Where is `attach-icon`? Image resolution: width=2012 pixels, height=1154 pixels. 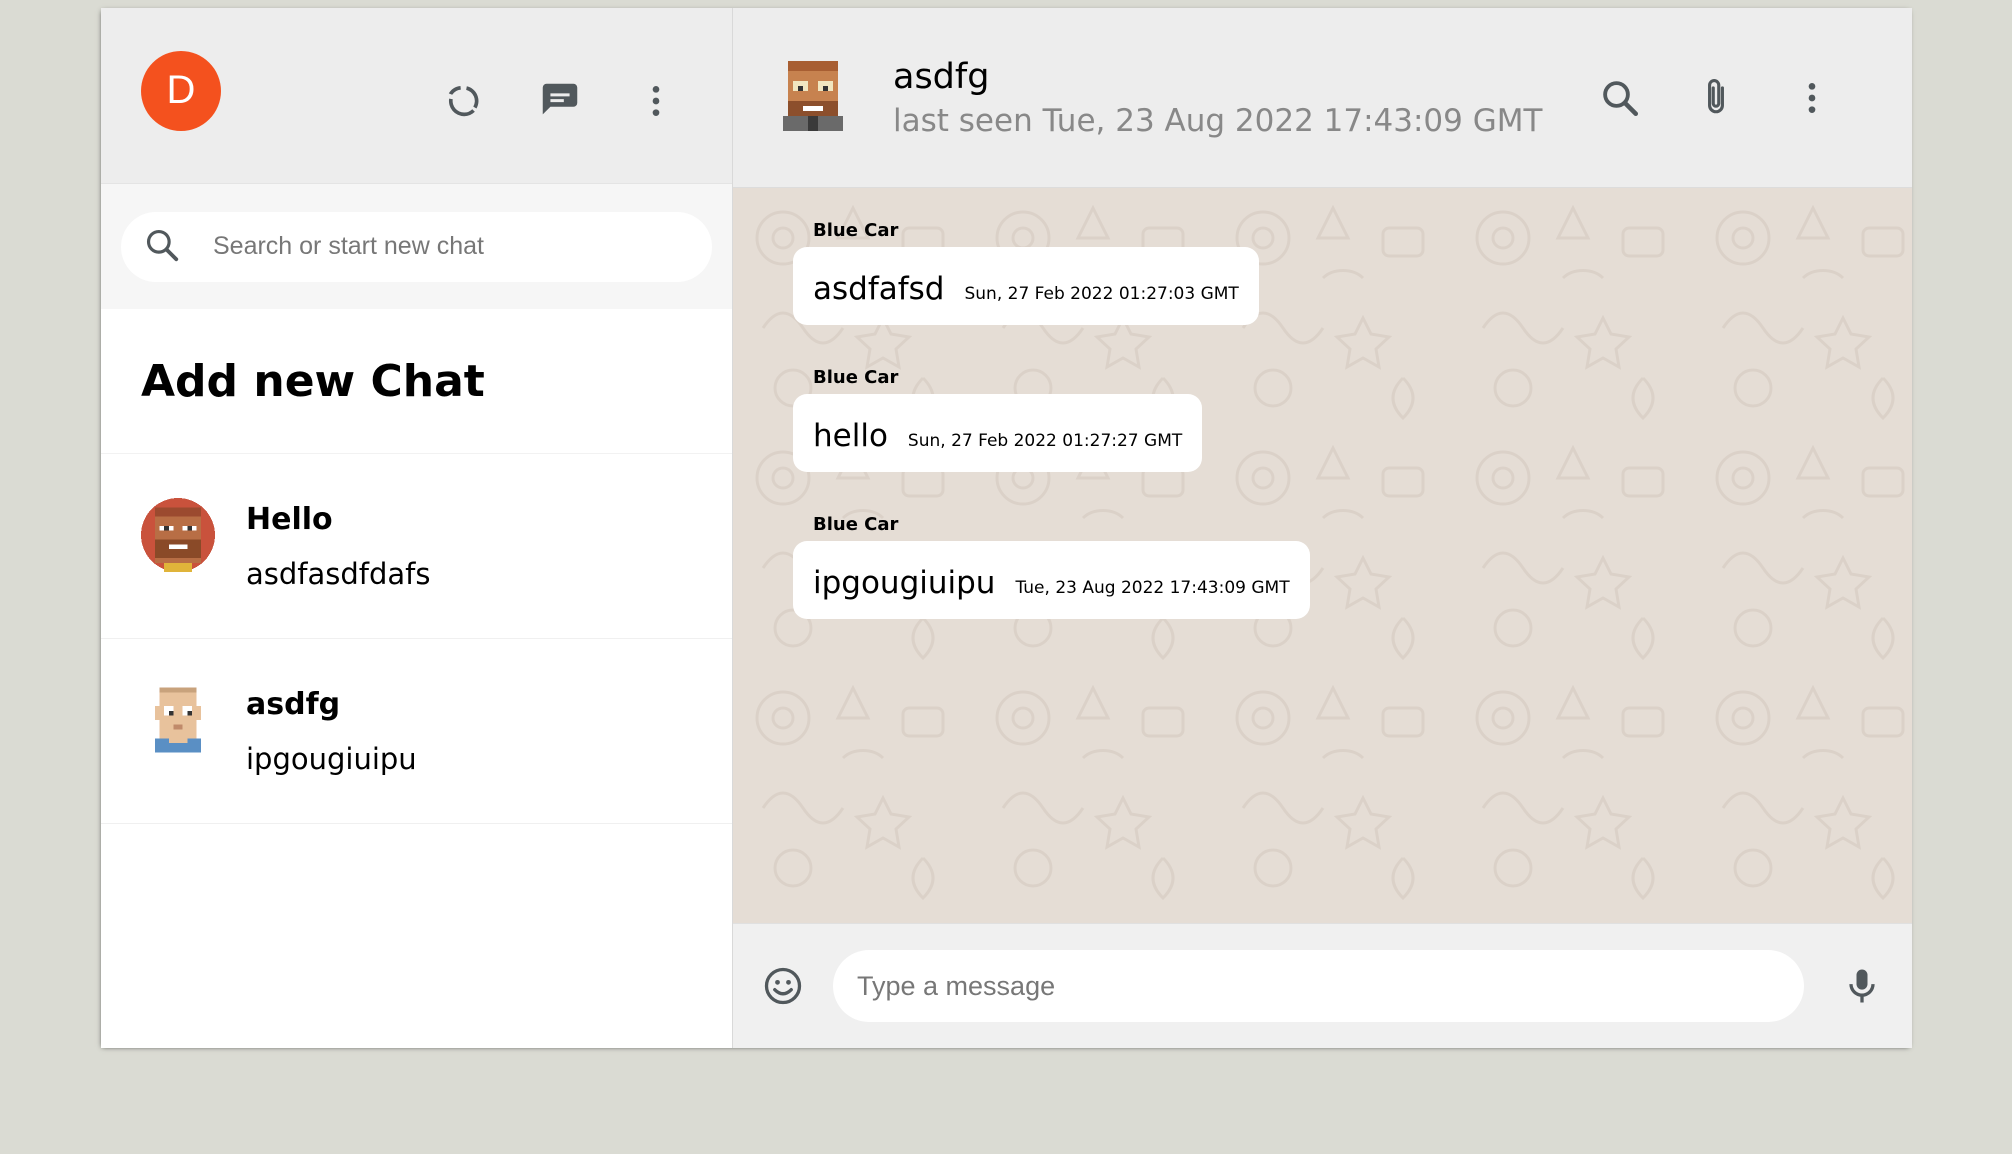 attach-icon is located at coordinates (1716, 98).